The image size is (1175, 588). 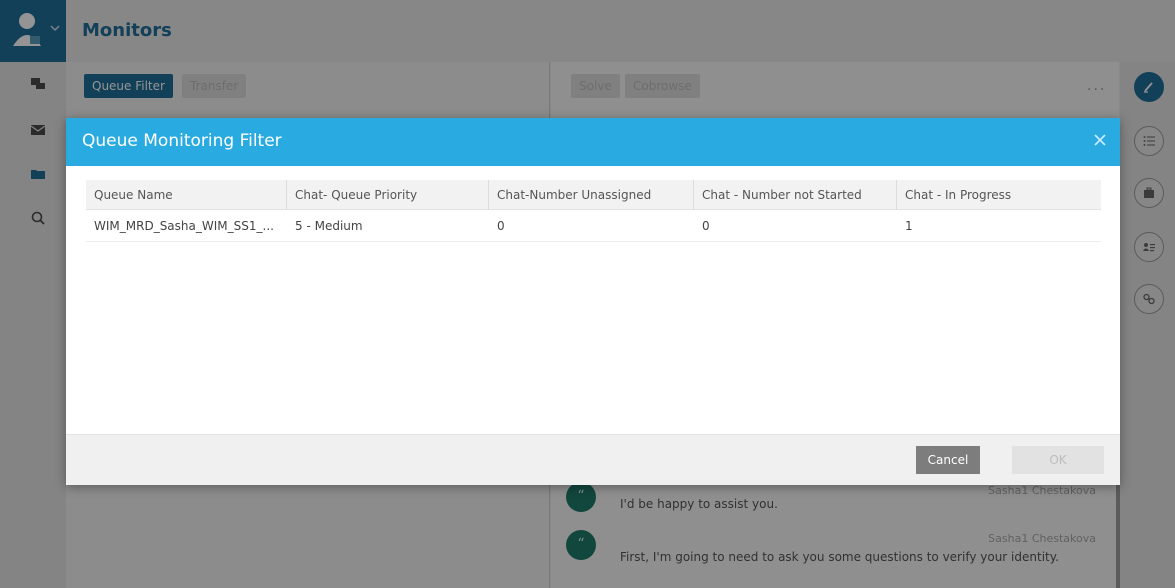 What do you see at coordinates (182, 141) in the screenshot?
I see `dialog-title: Queue Monitoring Filter` at bounding box center [182, 141].